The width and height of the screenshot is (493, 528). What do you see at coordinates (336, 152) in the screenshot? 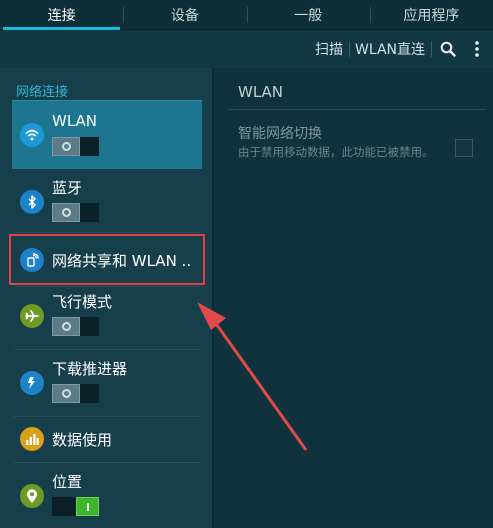
I see `smart-network-switch-description: 由于禁用移动数据，此功能已被禁用。` at bounding box center [336, 152].